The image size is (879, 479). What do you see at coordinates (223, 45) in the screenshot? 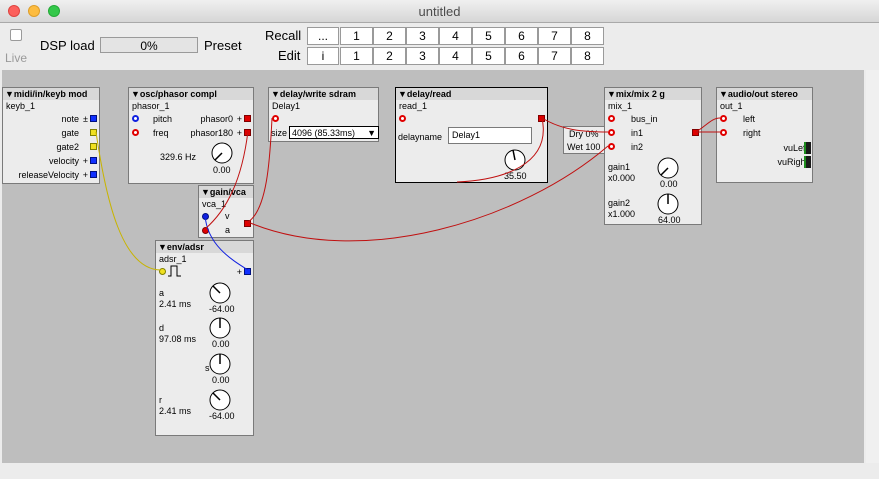
I see `preset-label: Preset` at bounding box center [223, 45].